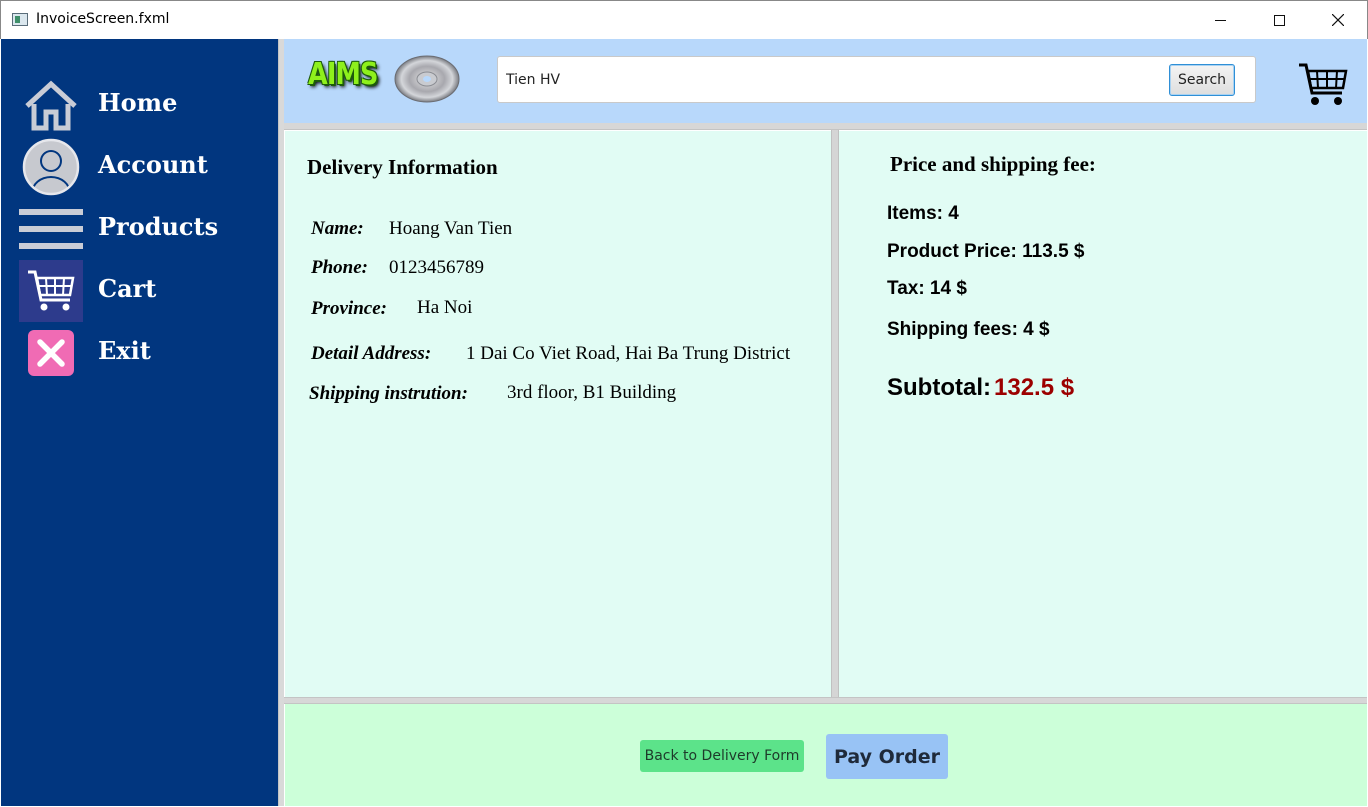 Image resolution: width=1368 pixels, height=807 pixels. What do you see at coordinates (825, 700) in the screenshot?
I see `footer-divider` at bounding box center [825, 700].